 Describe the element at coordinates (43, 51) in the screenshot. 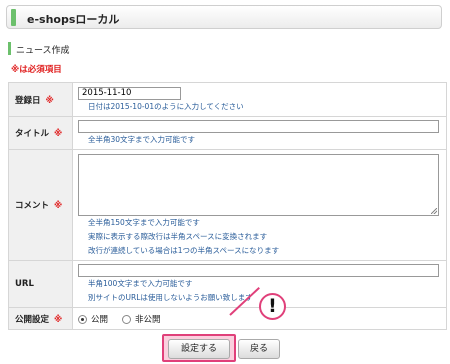

I see `section-title: ニュース作成` at that location.